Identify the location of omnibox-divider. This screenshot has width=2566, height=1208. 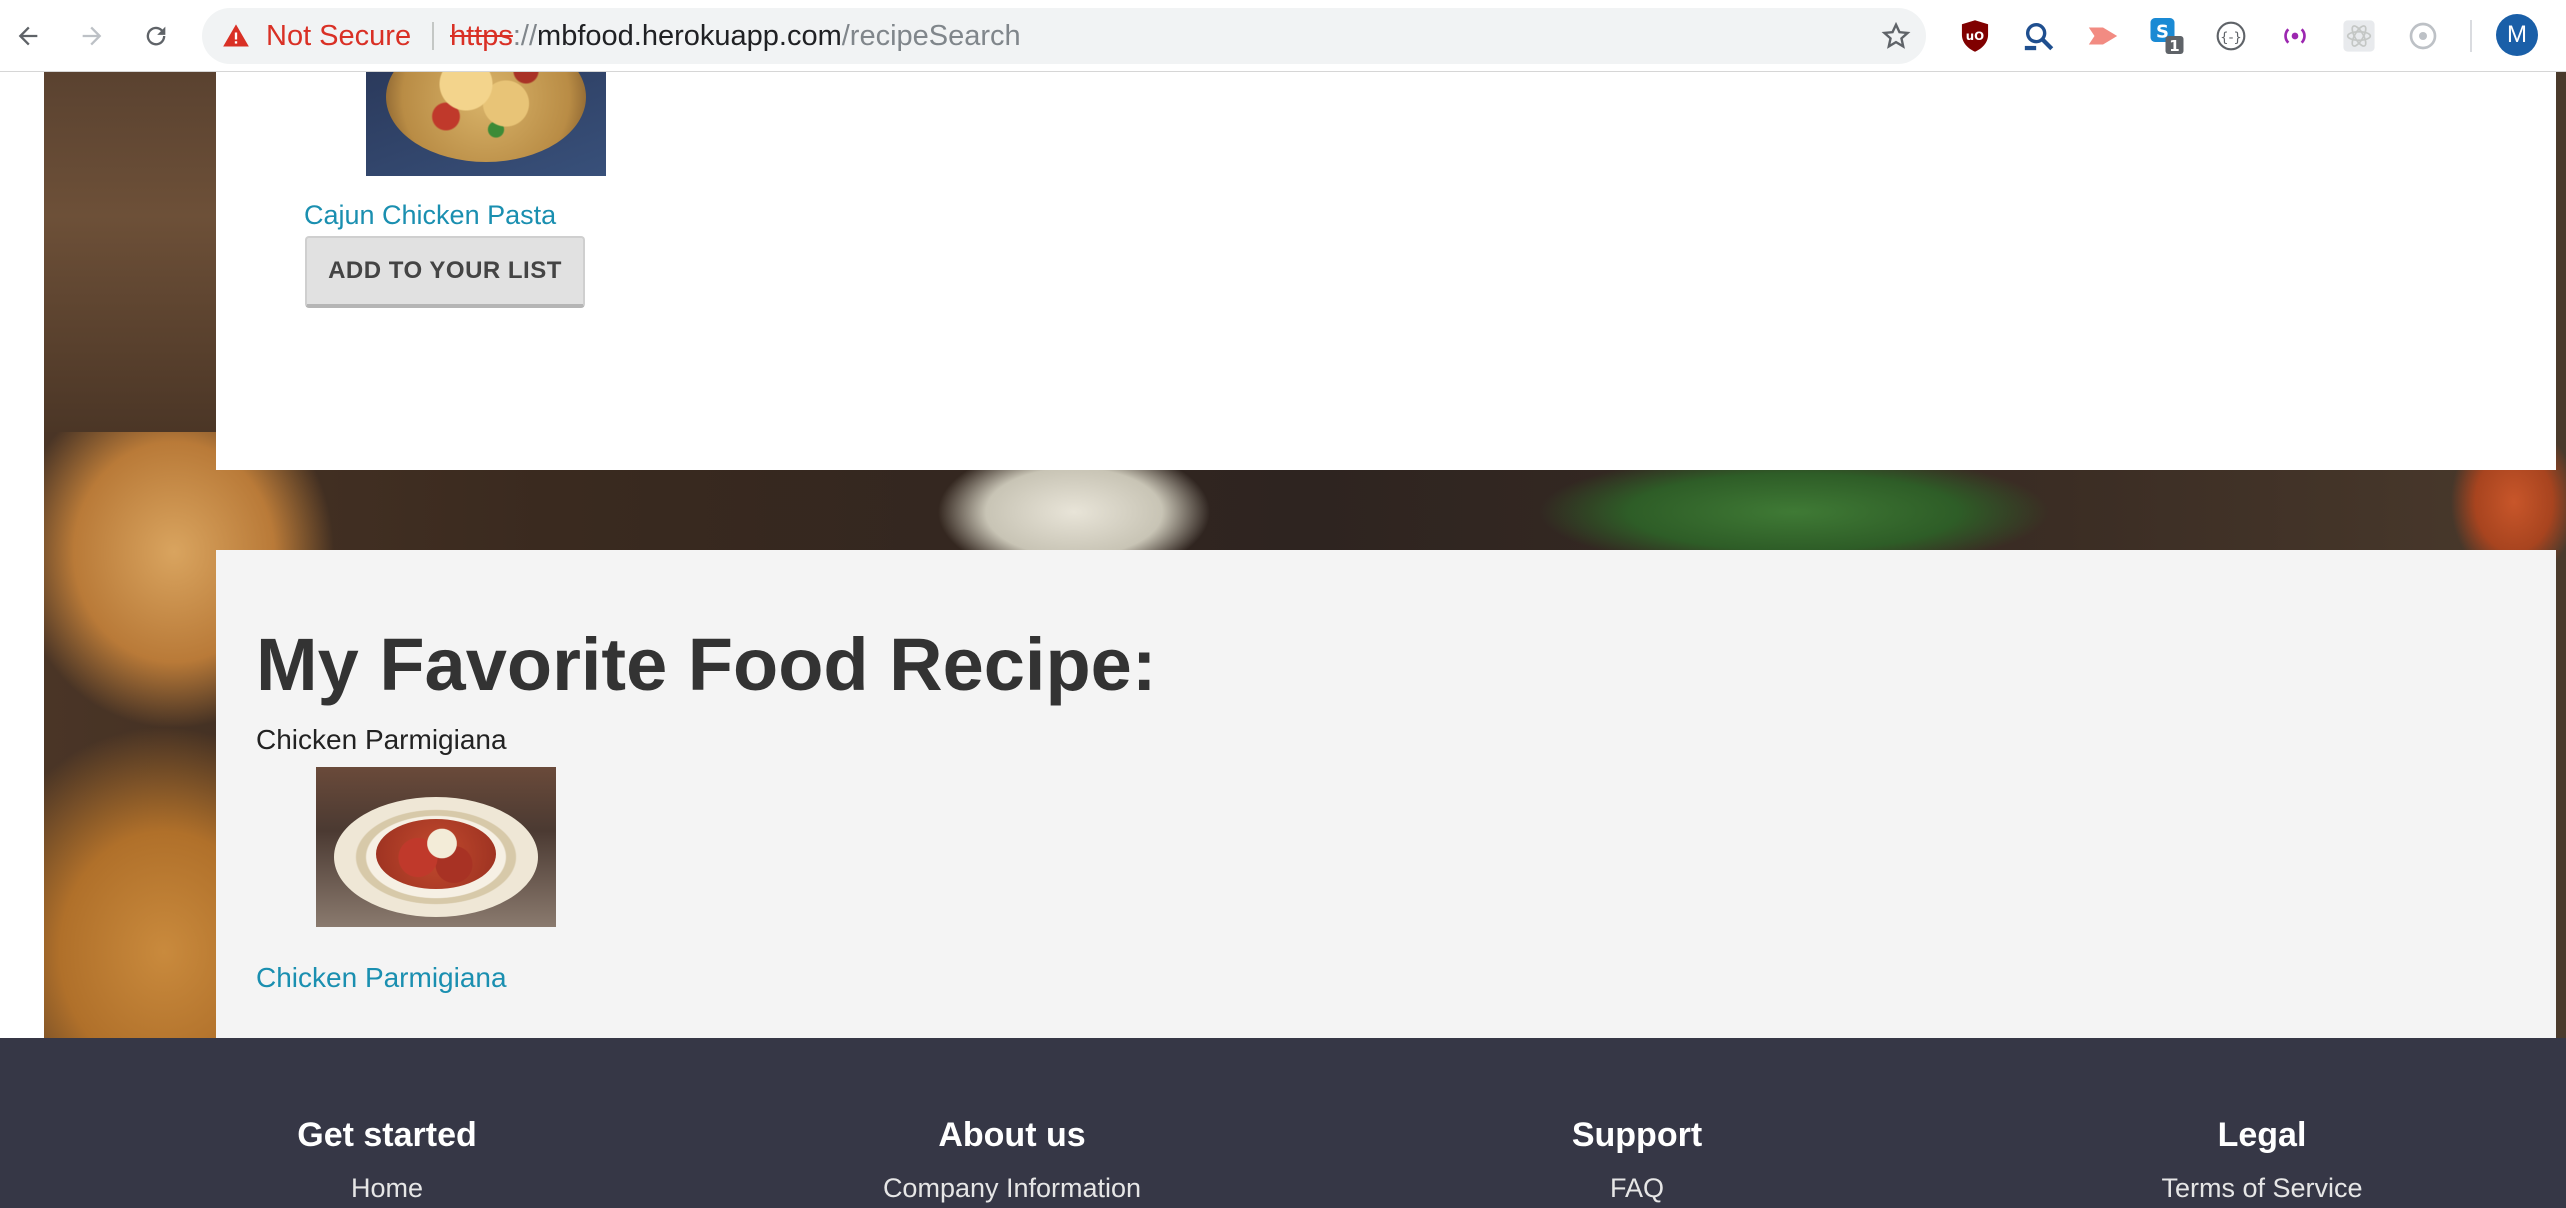
(433, 36).